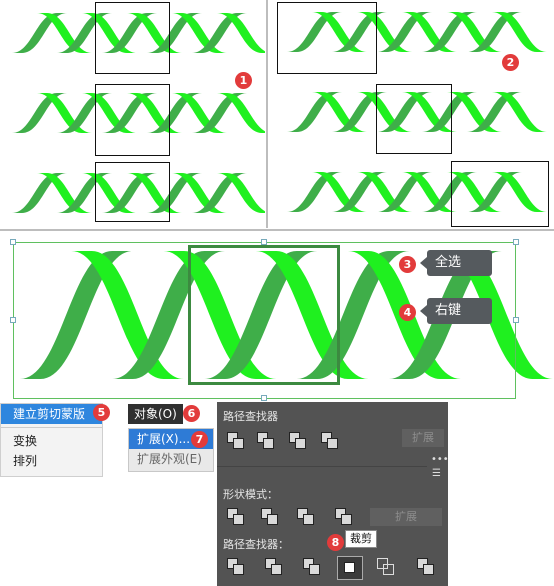 The image size is (554, 586). I want to click on pathfinder-panel: 路径查找器 扩展 ••• ☰ 形状模式： 扩展 路径查找器： 裁剪, so click(333, 494).